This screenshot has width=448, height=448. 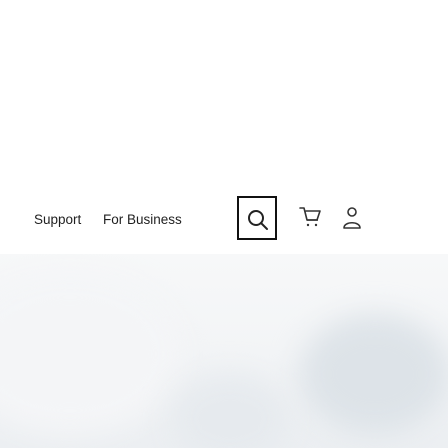 I want to click on cart-icon, so click(x=310, y=217).